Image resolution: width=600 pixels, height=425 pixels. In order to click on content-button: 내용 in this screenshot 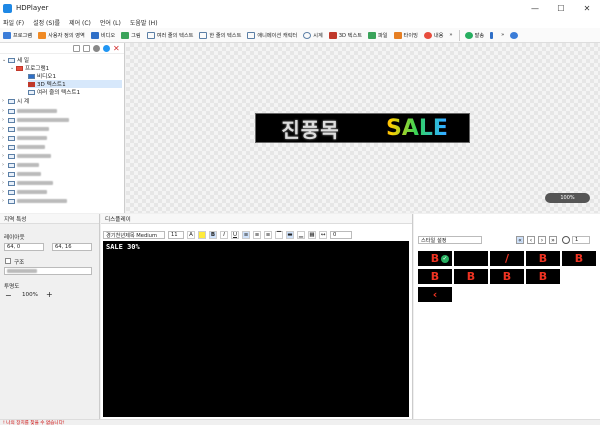, I will do `click(433, 35)`.